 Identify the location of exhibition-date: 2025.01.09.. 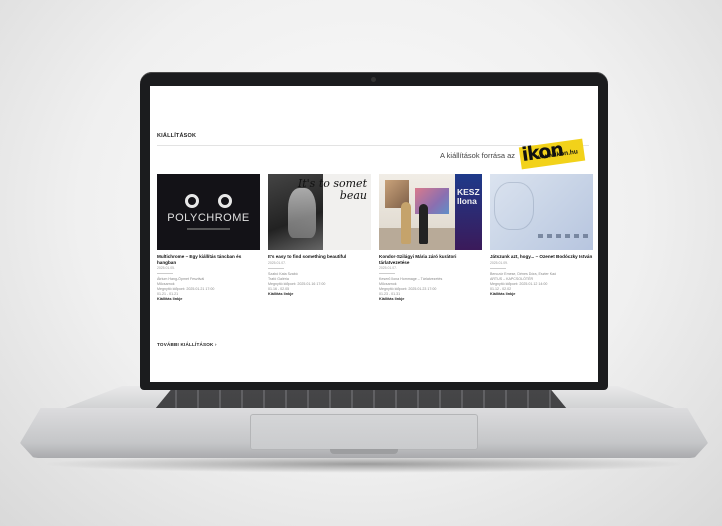
(499, 262).